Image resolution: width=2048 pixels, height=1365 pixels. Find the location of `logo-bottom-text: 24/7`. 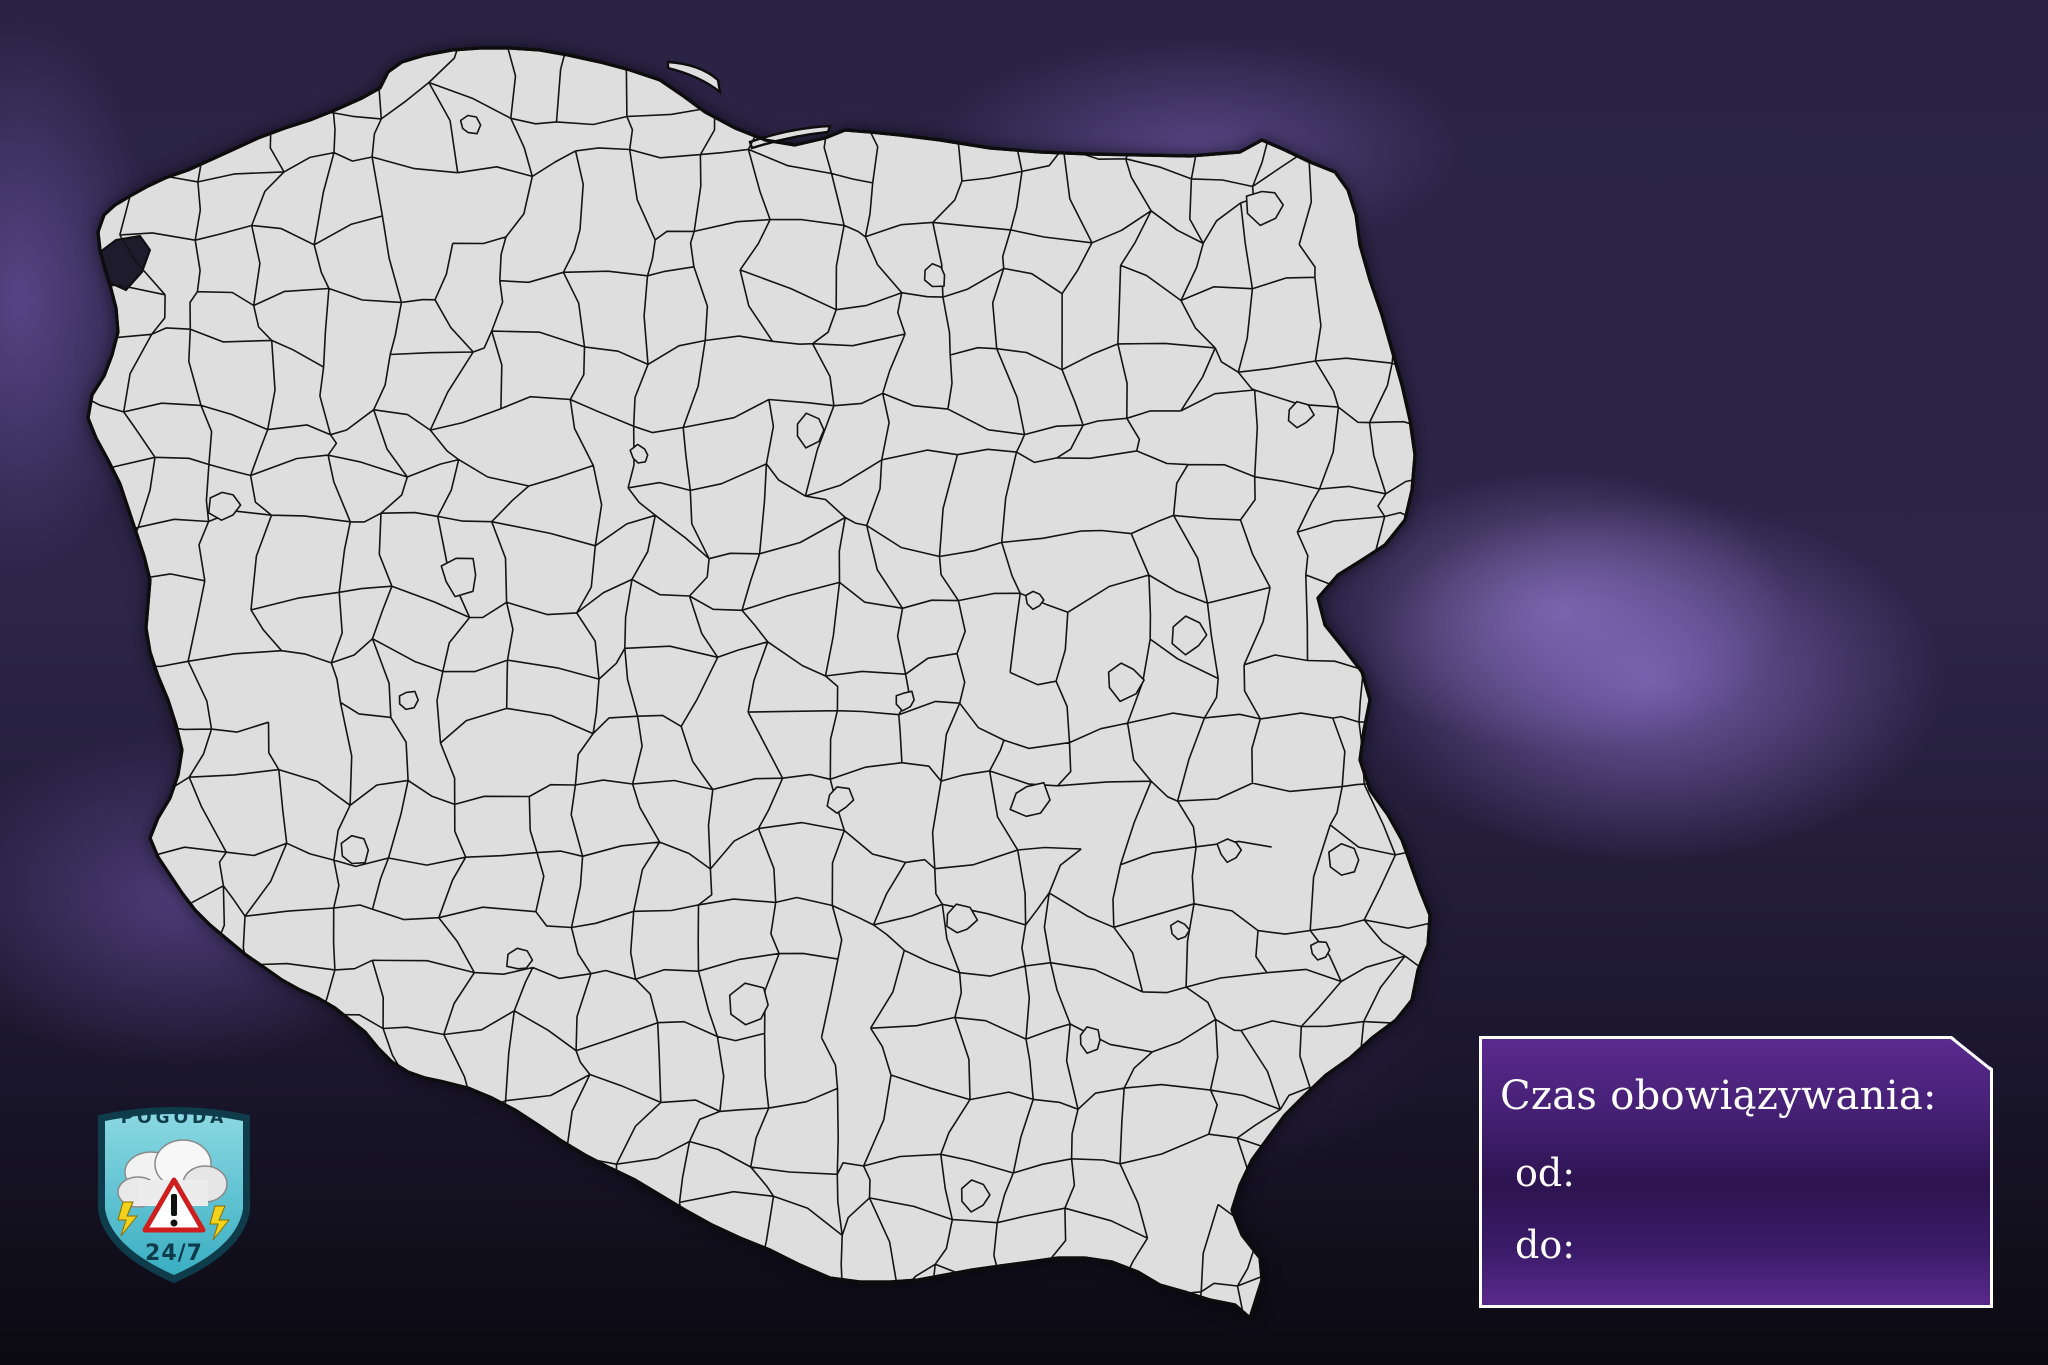

logo-bottom-text: 24/7 is located at coordinates (174, 1253).